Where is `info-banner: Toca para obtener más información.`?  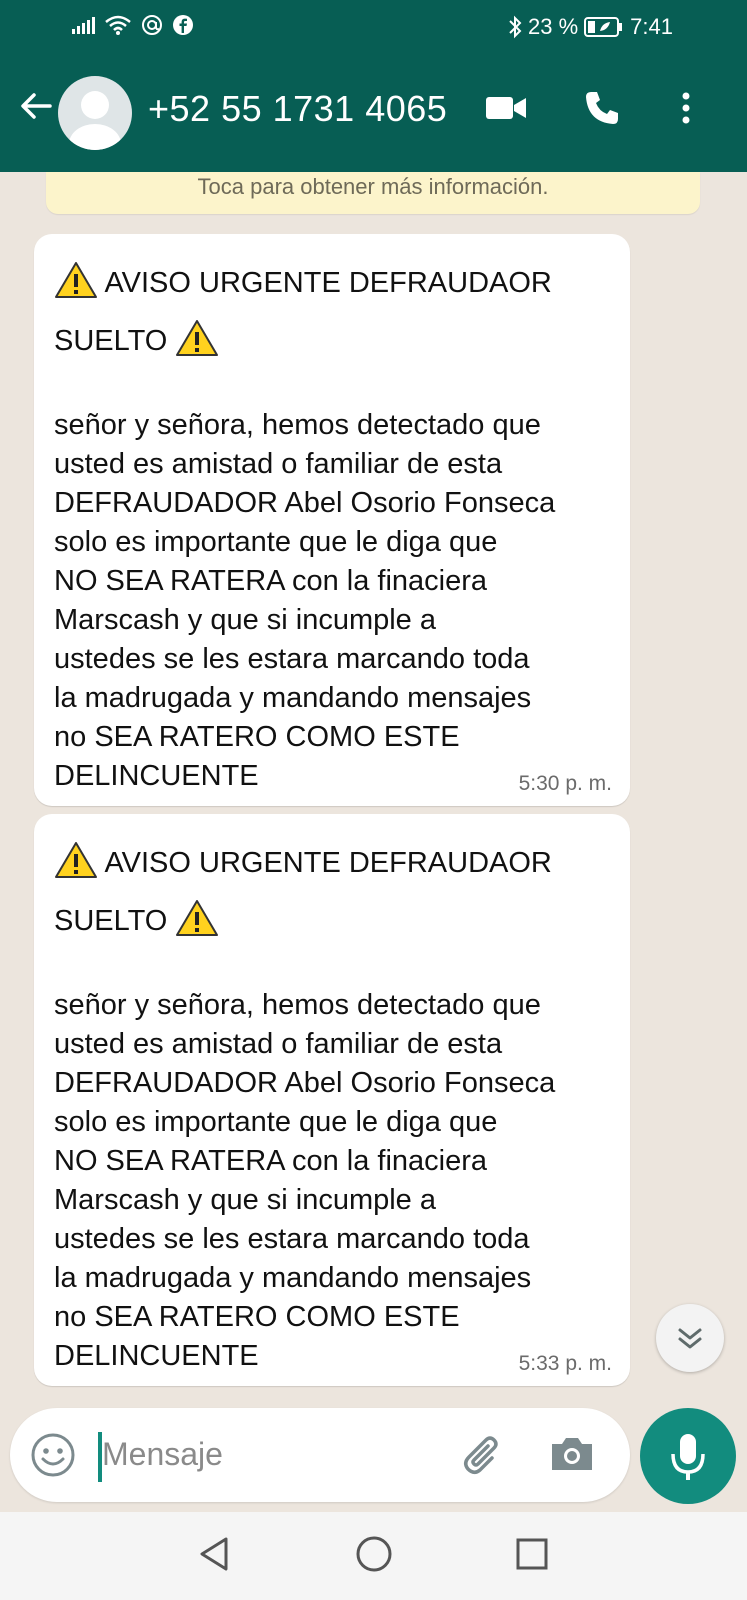 info-banner: Toca para obtener más información. is located at coordinates (373, 193).